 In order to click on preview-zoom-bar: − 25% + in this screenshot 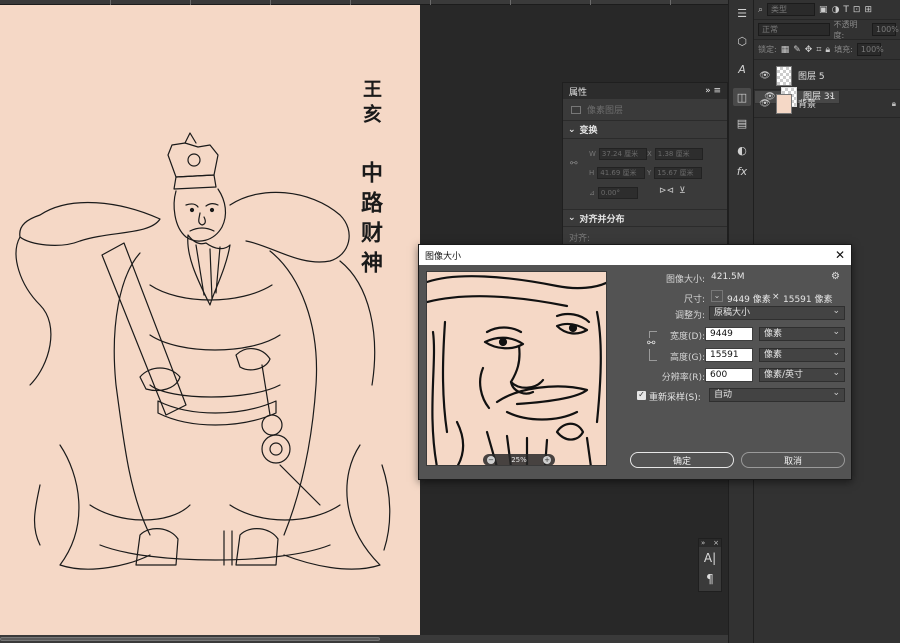, I will do `click(519, 459)`.